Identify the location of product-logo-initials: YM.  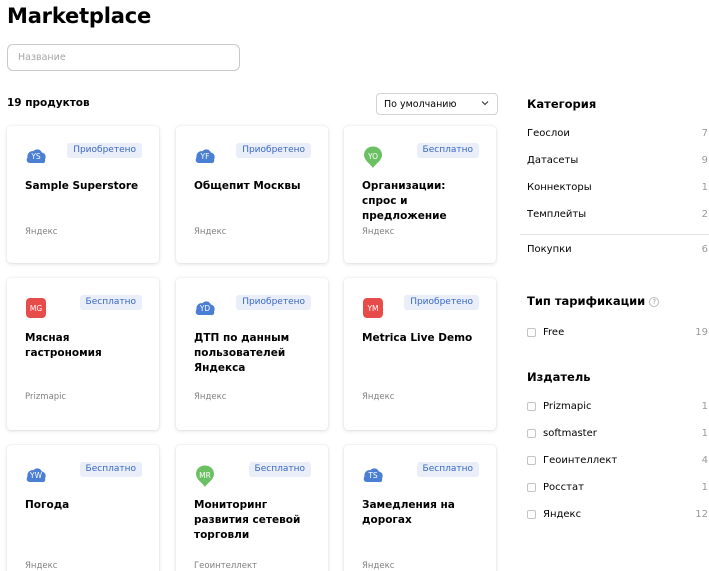
(373, 308).